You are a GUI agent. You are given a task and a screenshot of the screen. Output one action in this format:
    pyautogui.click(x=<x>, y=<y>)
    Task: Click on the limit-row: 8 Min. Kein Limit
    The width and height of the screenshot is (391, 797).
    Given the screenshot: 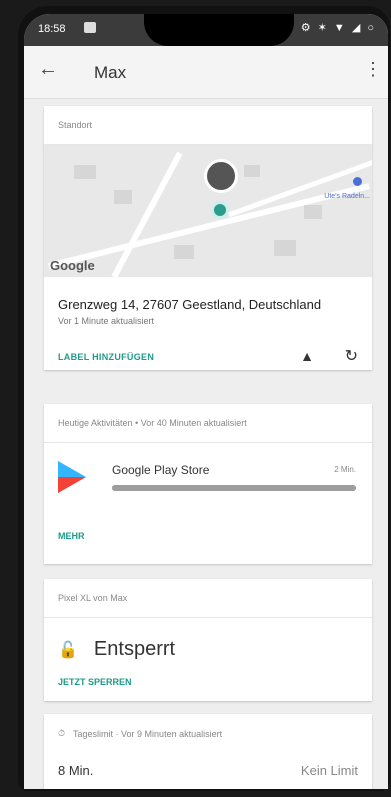 What is the action you would take?
    pyautogui.click(x=208, y=770)
    